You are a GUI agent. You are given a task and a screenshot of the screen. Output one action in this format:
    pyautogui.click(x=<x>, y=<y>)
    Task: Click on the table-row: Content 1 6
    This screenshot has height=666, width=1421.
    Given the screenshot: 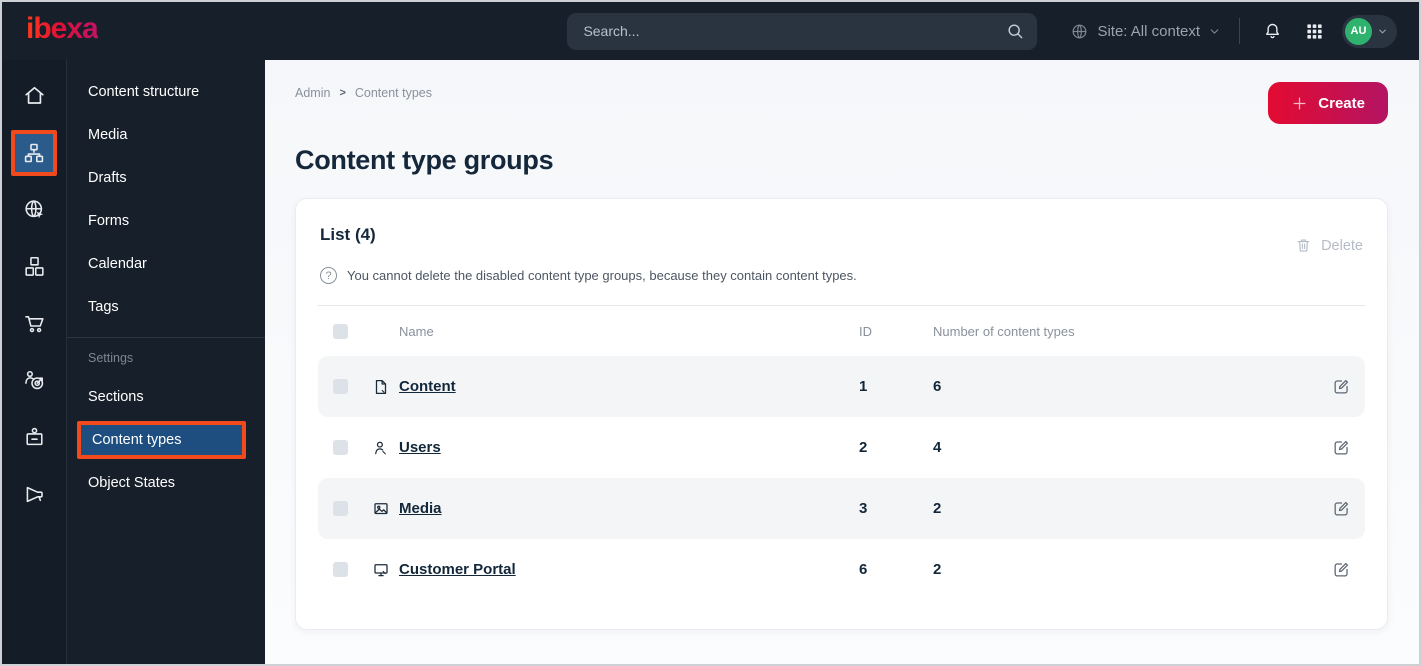 What is the action you would take?
    pyautogui.click(x=841, y=386)
    